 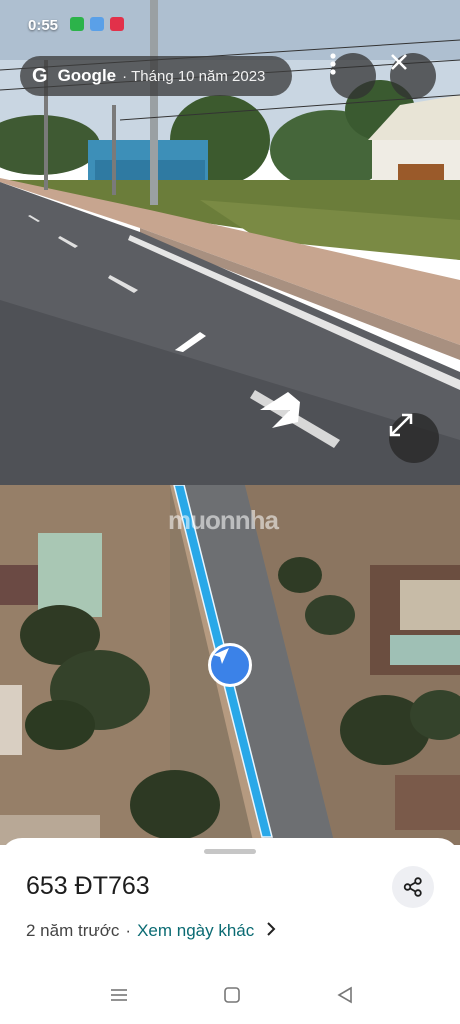 I want to click on square-icon, so click(x=232, y=995).